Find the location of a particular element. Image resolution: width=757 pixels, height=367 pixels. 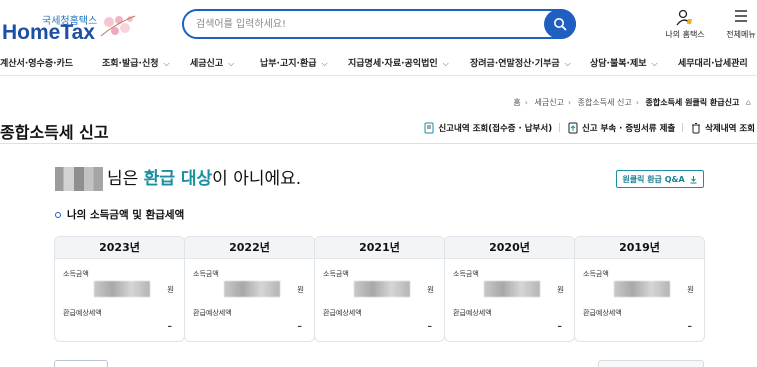

message-highlight: 환급 대상 is located at coordinates (178, 179).